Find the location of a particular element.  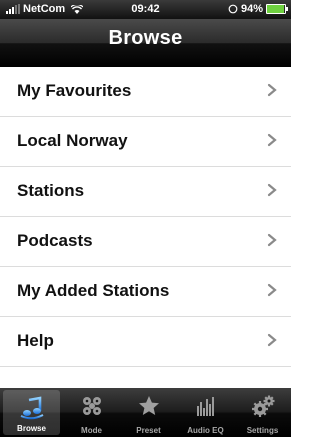

tab-preset: Preset is located at coordinates (148, 412).